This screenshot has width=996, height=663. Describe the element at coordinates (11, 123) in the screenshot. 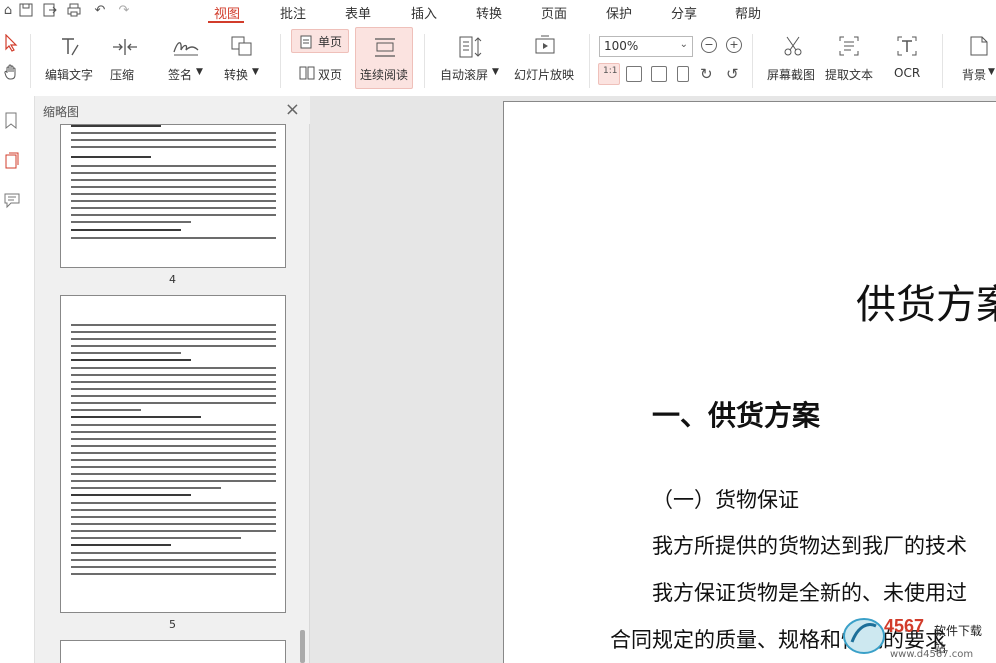

I see `bookmark-icon` at that location.